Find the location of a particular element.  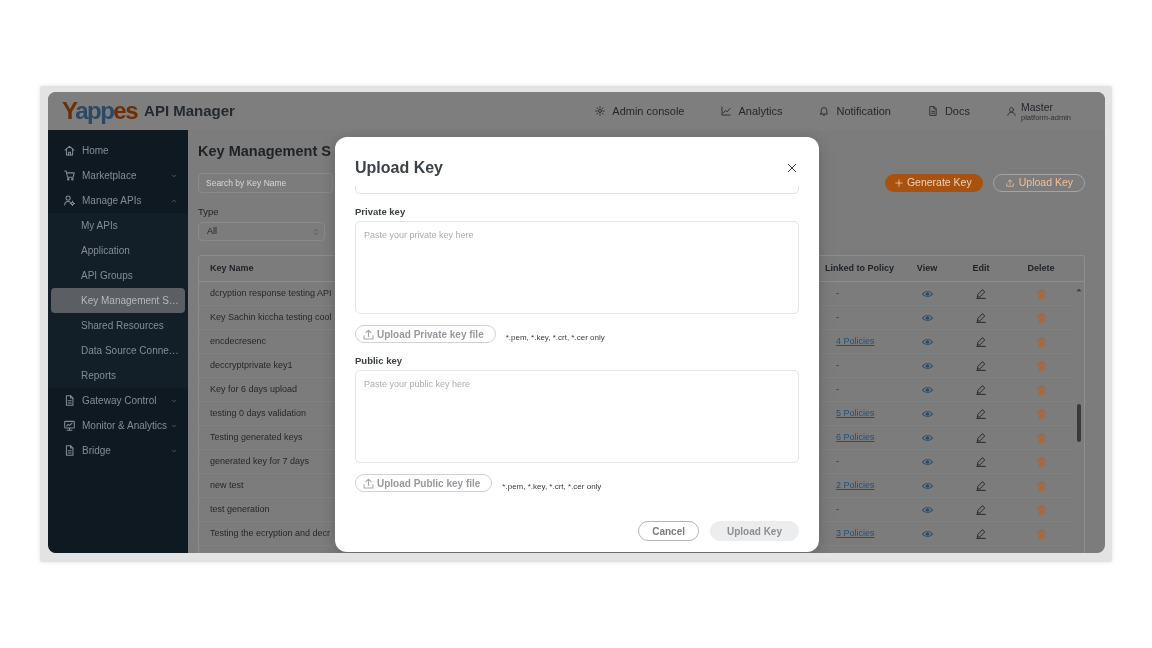

upload-file-button: Upload Private key file is located at coordinates (425, 334).